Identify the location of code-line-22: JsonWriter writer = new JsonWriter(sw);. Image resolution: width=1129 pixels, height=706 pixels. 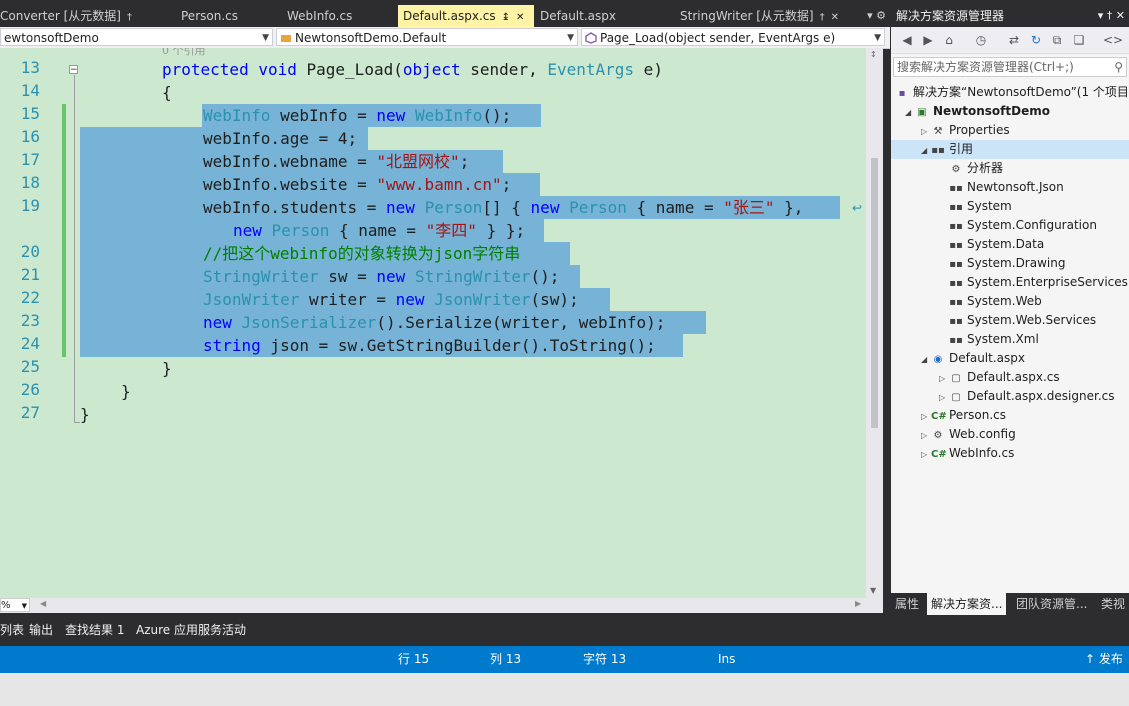
(391, 299).